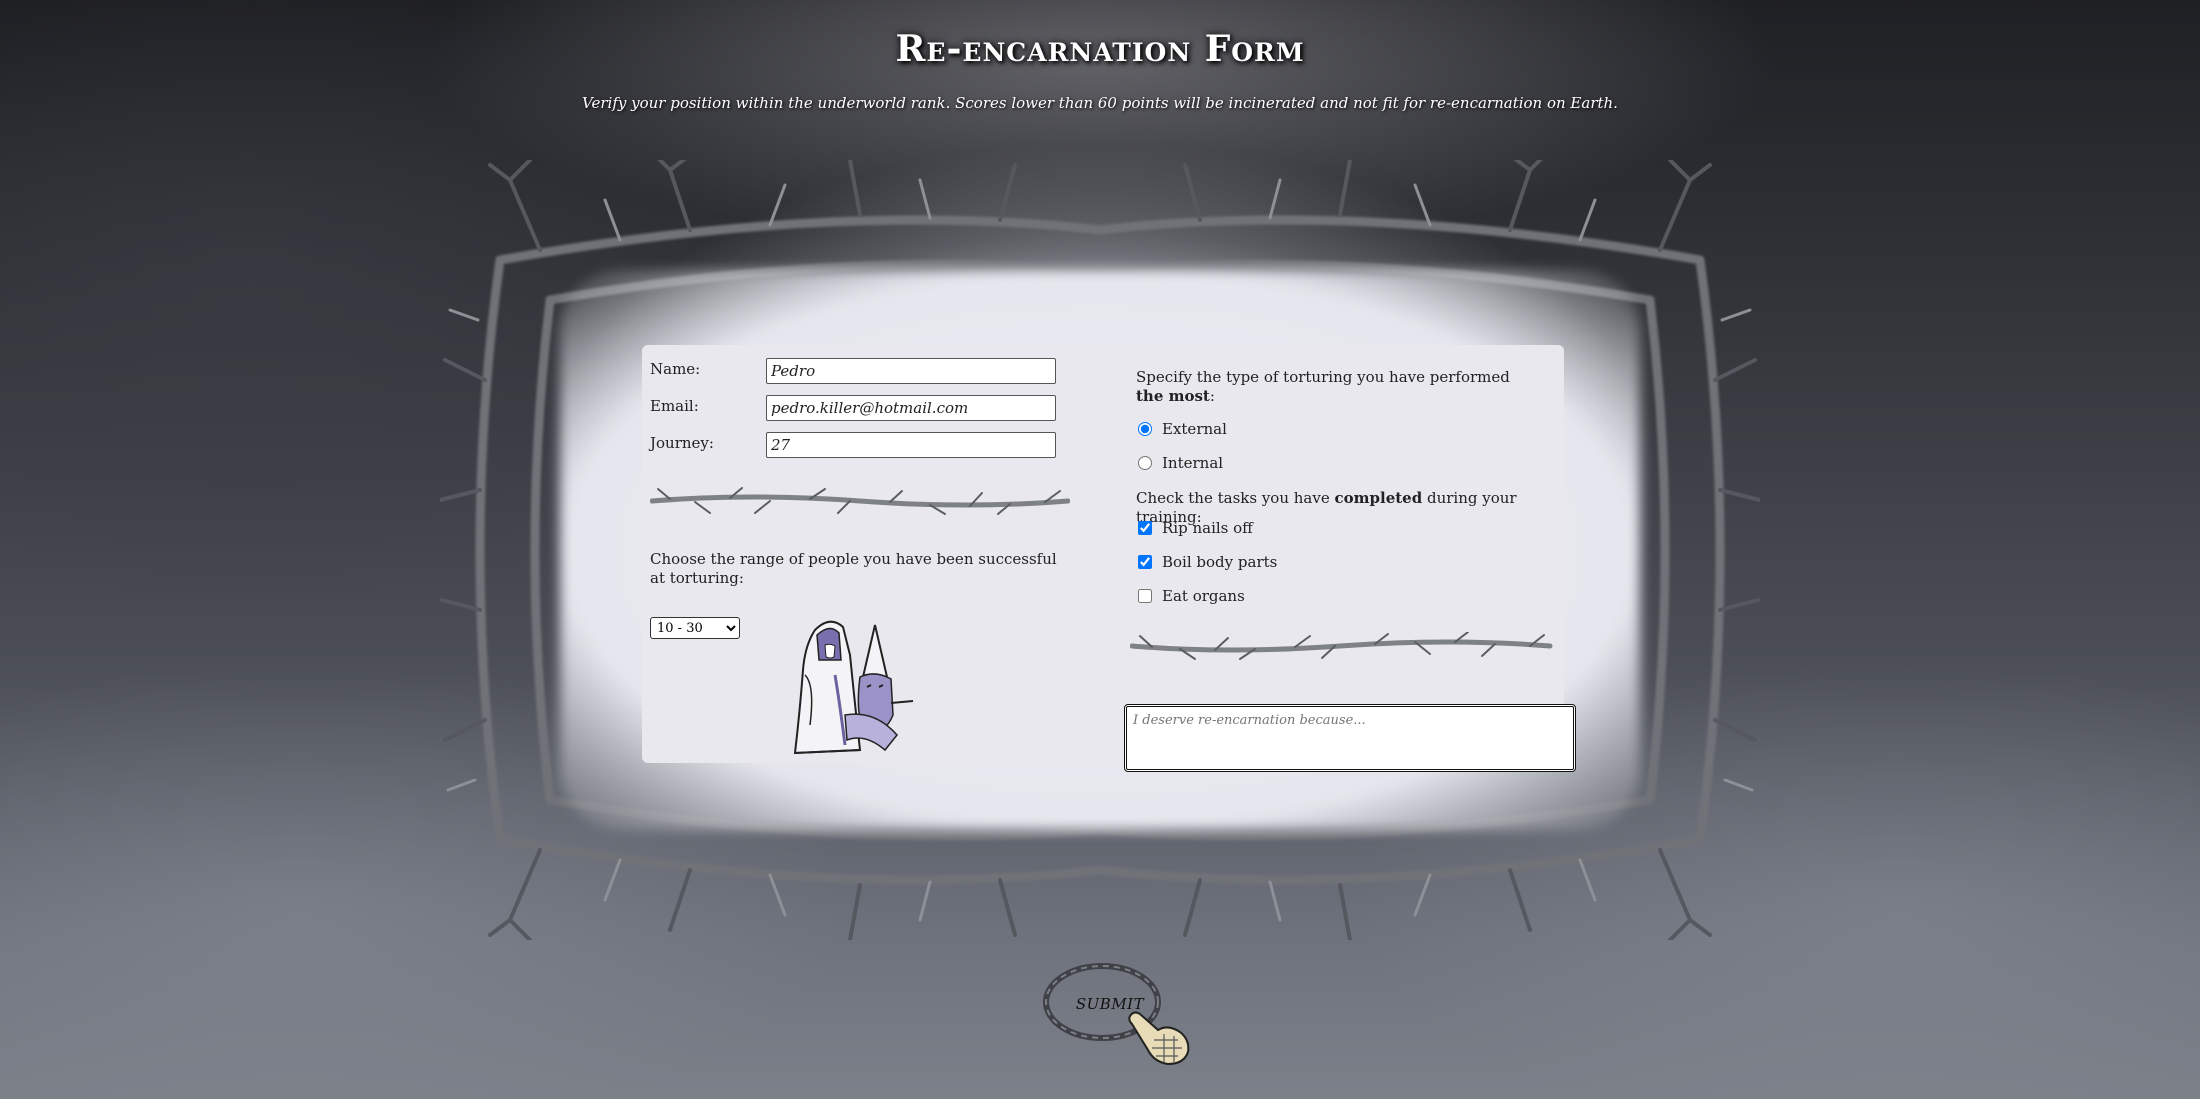  I want to click on thorn-branch-divider, so click(860, 501).